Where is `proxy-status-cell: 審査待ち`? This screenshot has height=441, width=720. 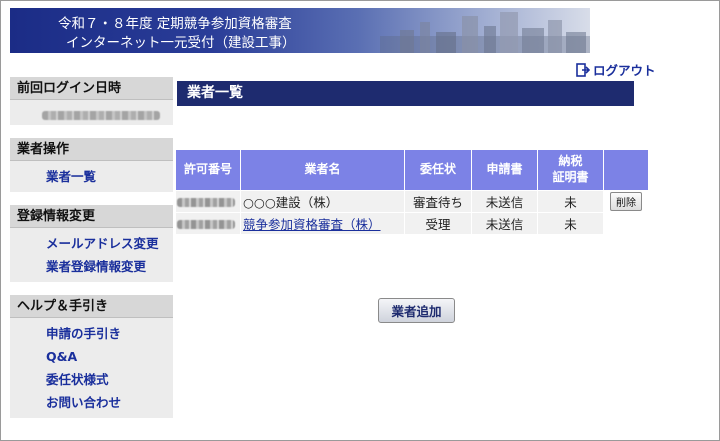 proxy-status-cell: 審査待ち is located at coordinates (438, 201).